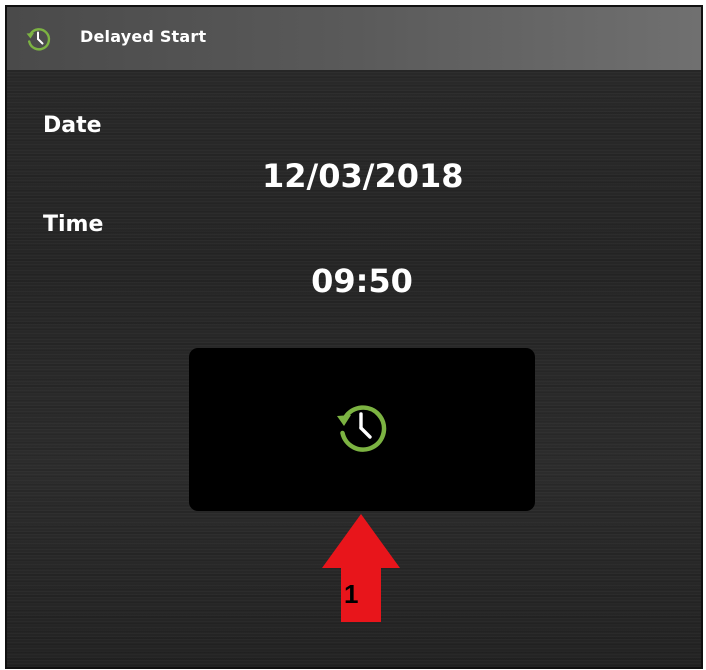  I want to click on annotation-arrow, so click(361, 568).